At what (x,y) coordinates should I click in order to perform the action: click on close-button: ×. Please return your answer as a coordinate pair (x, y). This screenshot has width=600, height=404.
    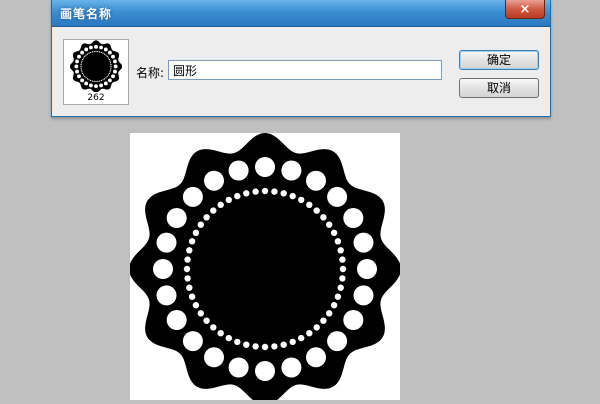
    Looking at the image, I should click on (525, 9).